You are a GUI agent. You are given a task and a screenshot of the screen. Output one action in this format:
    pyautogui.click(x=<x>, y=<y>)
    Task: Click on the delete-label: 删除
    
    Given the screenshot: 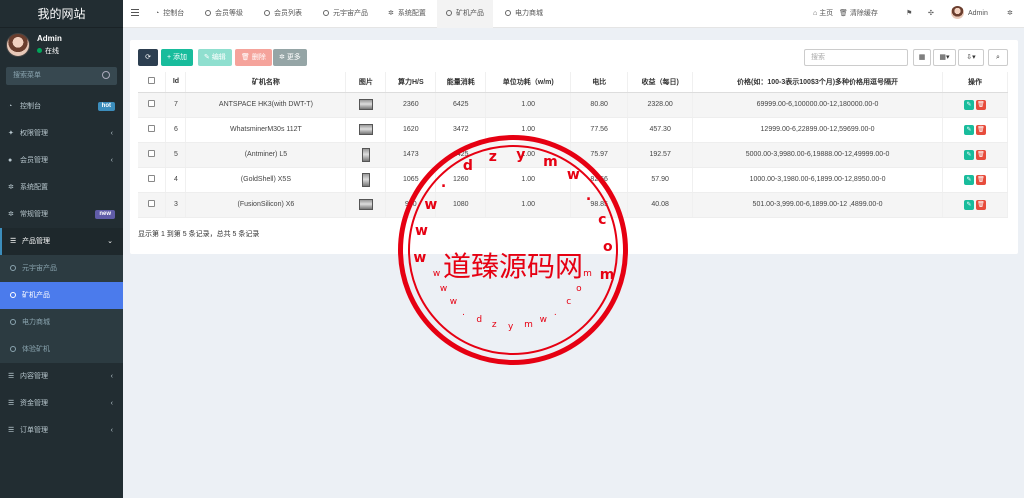 What is the action you would take?
    pyautogui.click(x=258, y=57)
    